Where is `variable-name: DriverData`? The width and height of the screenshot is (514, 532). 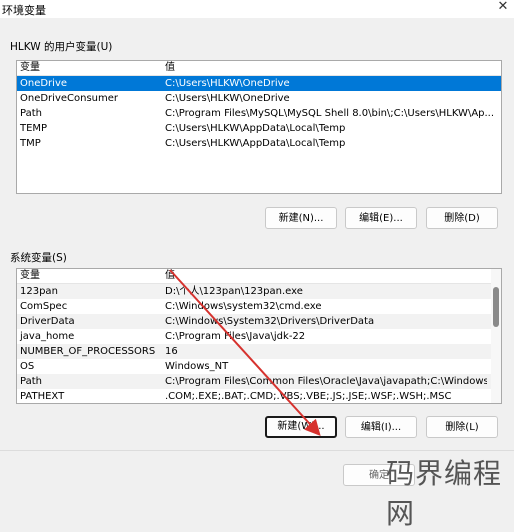 variable-name: DriverData is located at coordinates (47, 321).